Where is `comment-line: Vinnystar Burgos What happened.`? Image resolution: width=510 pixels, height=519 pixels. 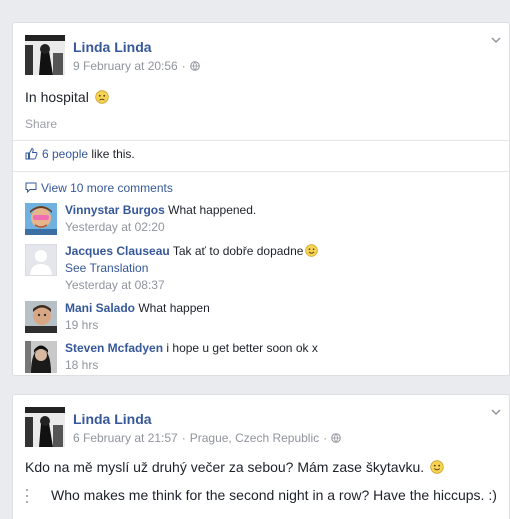
comment-line: Vinnystar Burgos What happened. is located at coordinates (160, 210).